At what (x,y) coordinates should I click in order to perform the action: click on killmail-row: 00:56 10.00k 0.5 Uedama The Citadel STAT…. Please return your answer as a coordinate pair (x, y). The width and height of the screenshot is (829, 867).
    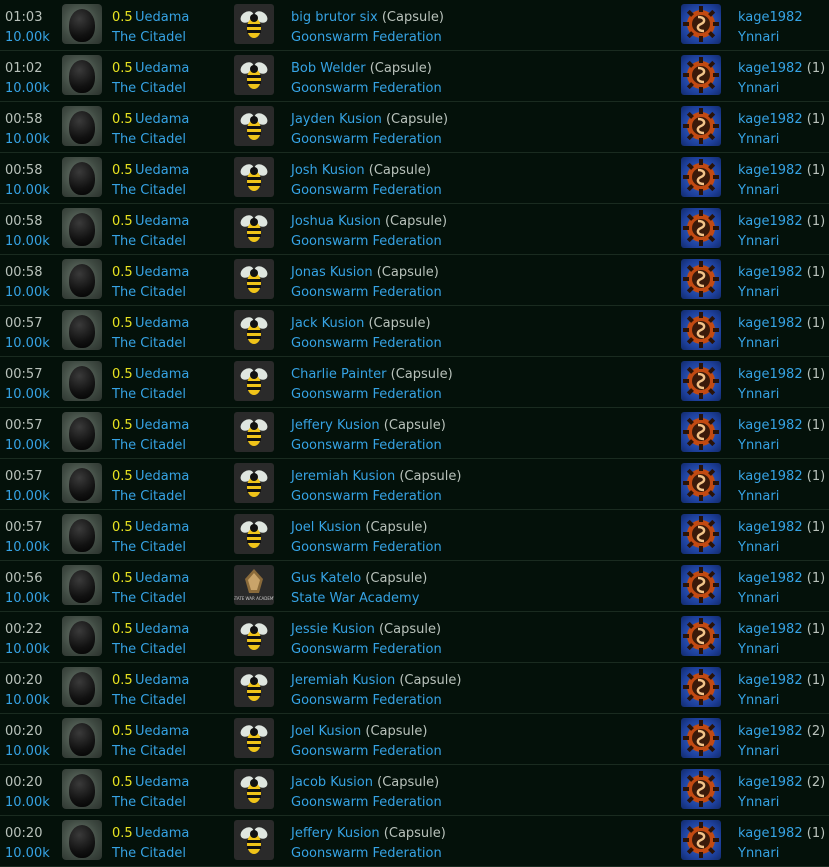
    Looking at the image, I should click on (414, 586).